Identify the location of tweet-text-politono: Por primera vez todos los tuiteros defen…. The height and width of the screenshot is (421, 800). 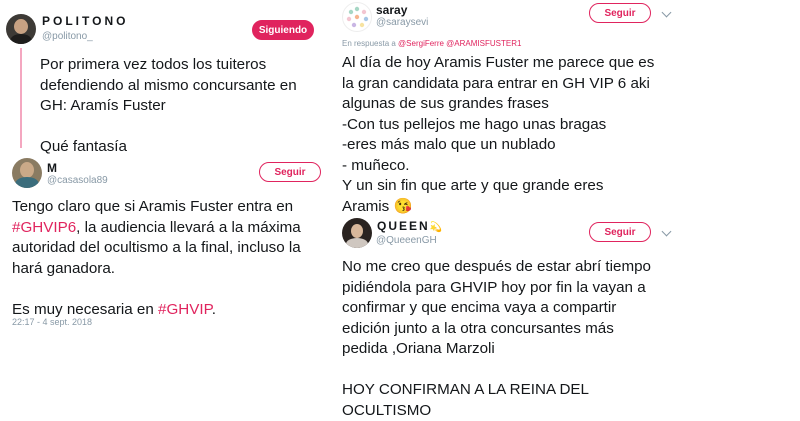
(168, 106).